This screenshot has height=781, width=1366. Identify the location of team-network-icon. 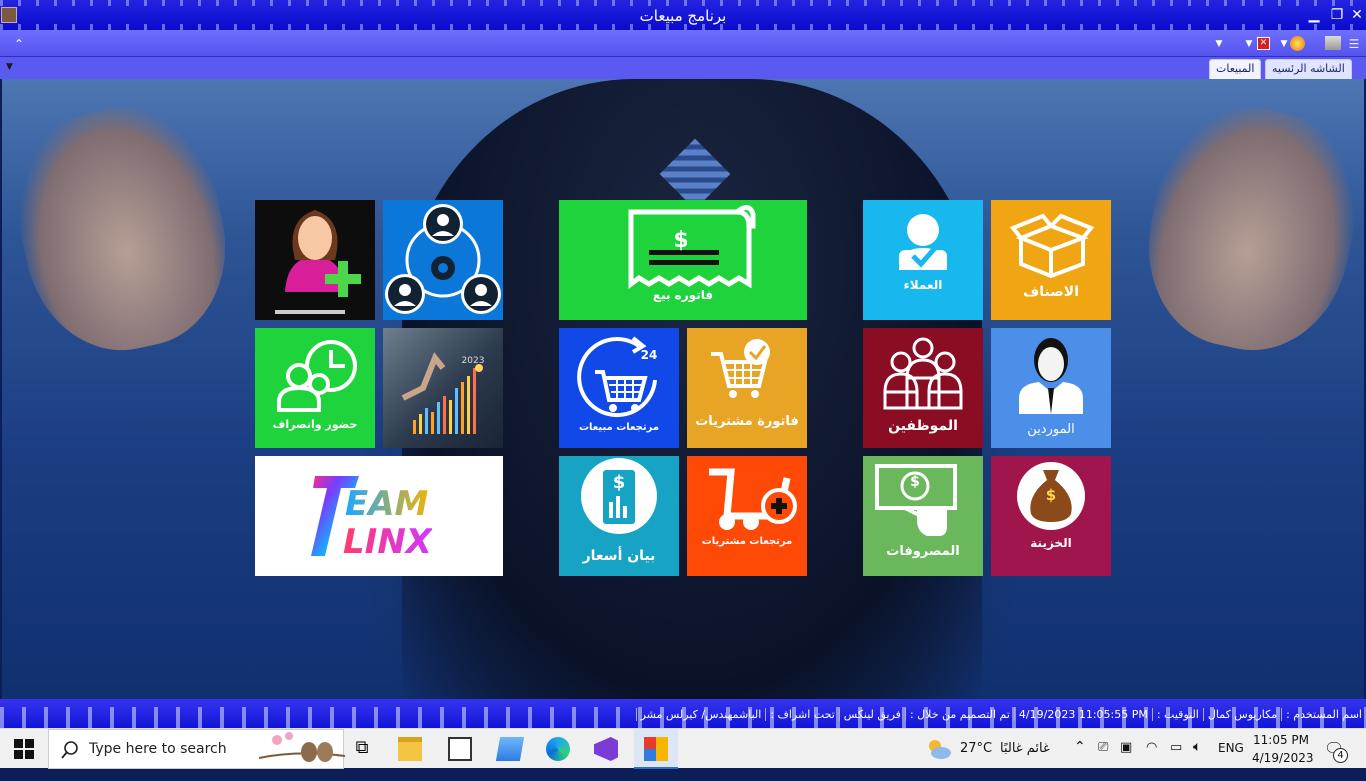
(443, 259).